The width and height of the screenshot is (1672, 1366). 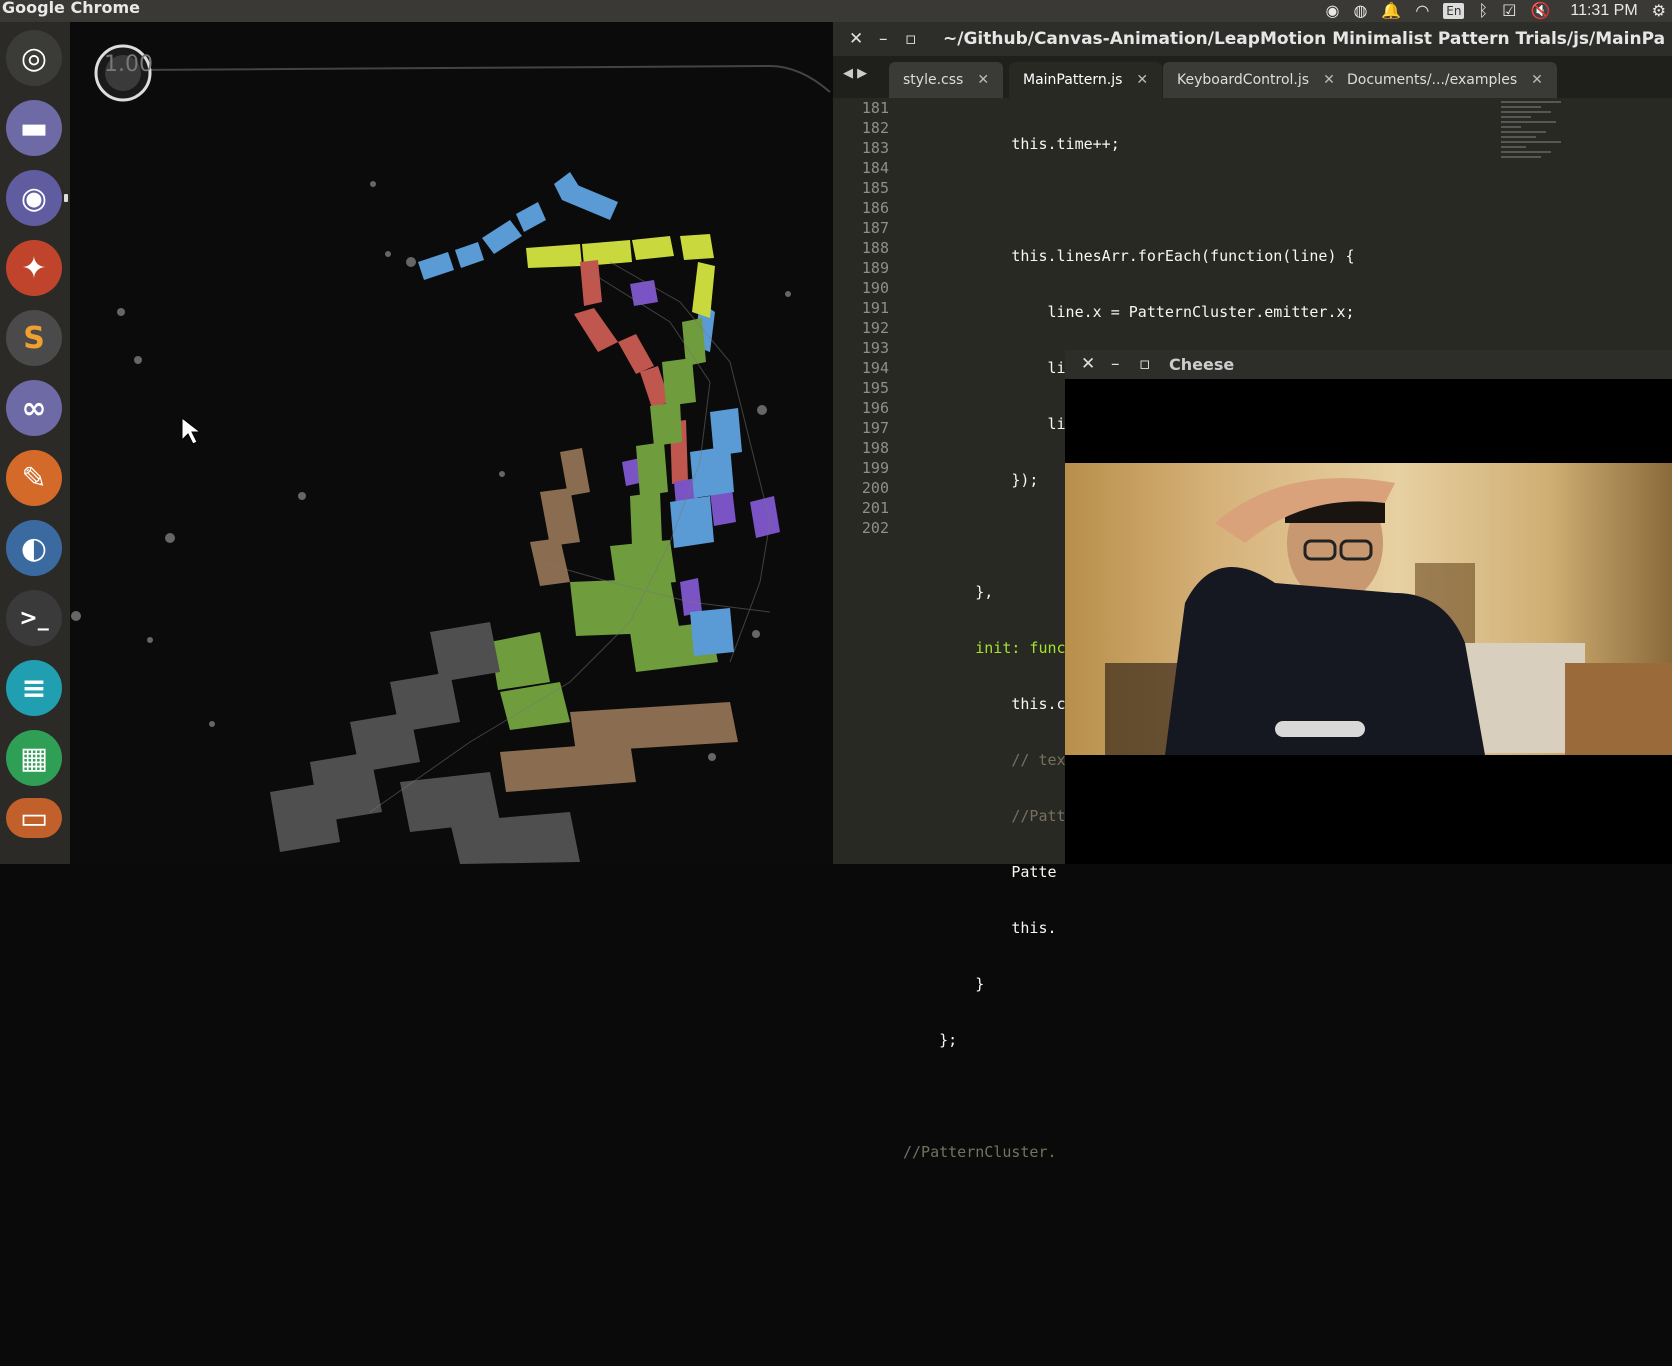 I want to click on keyboard-layout-indicator: En, so click(x=1454, y=11).